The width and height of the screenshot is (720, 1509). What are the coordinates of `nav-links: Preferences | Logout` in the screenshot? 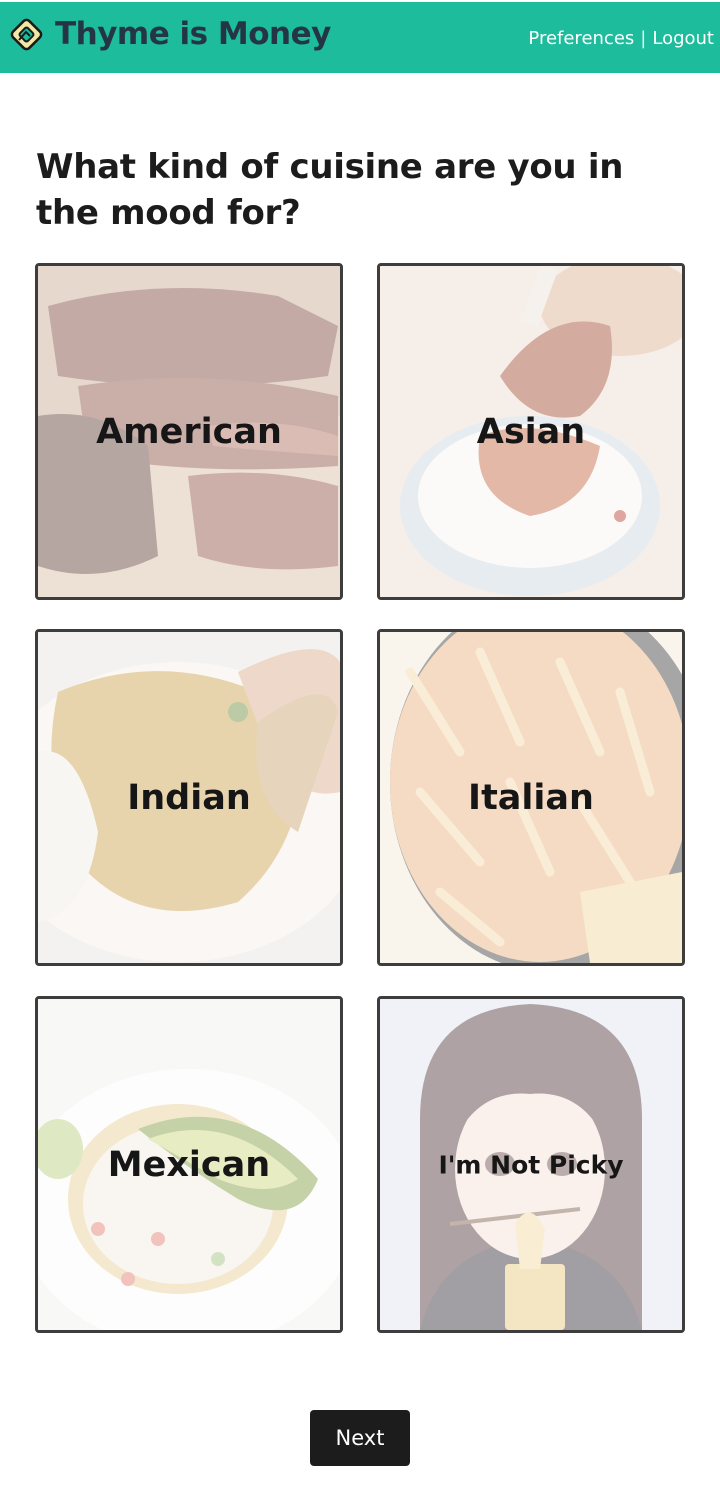 It's located at (621, 38).